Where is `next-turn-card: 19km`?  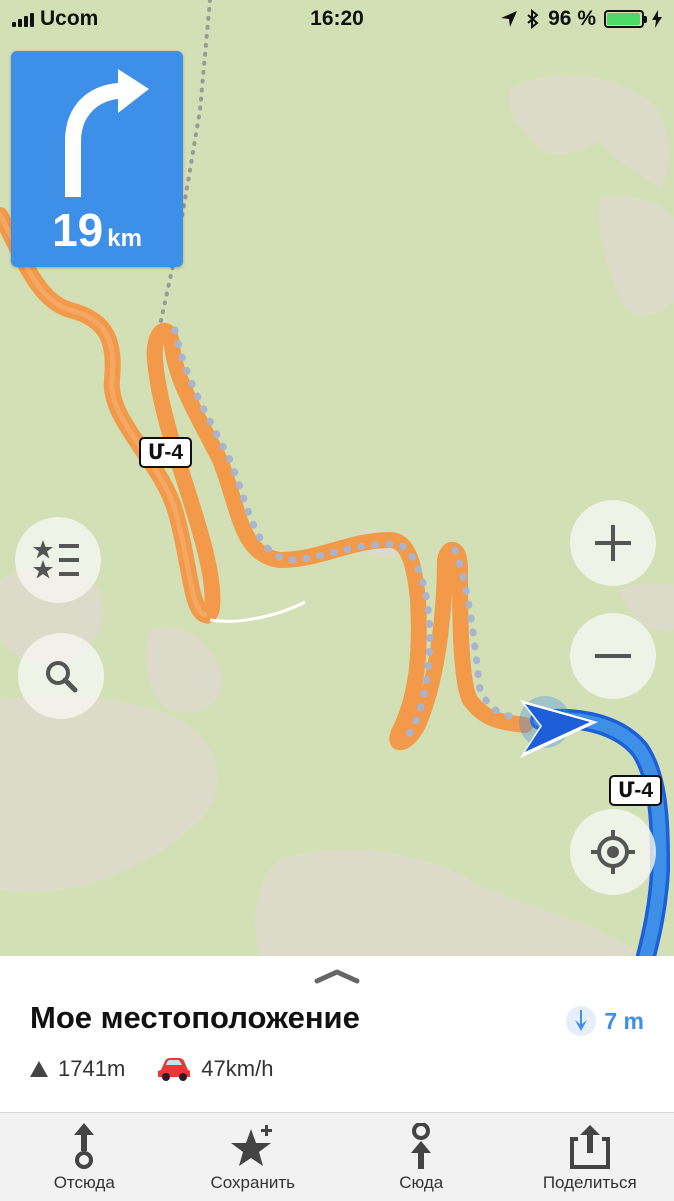 next-turn-card: 19km is located at coordinates (97, 159).